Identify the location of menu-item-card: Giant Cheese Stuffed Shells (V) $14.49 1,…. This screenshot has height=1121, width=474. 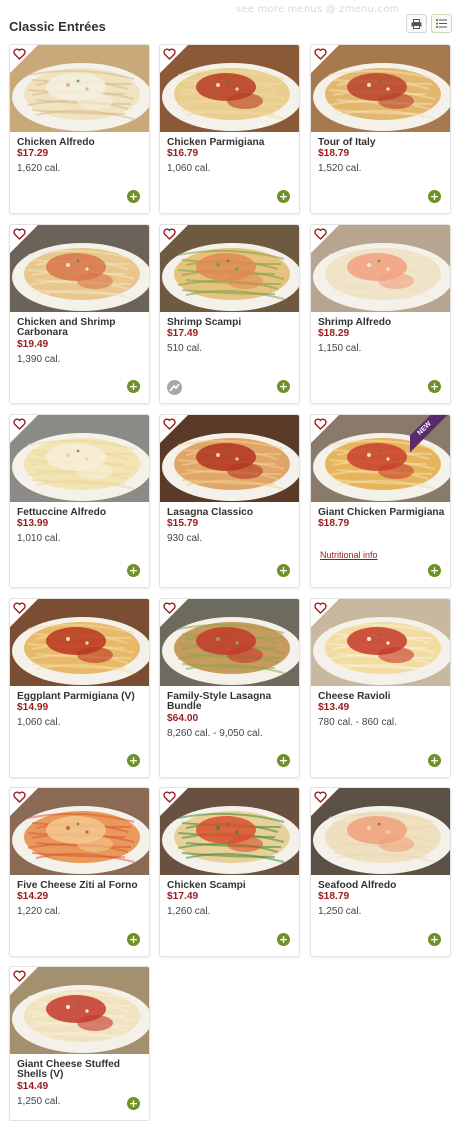
(79, 1043).